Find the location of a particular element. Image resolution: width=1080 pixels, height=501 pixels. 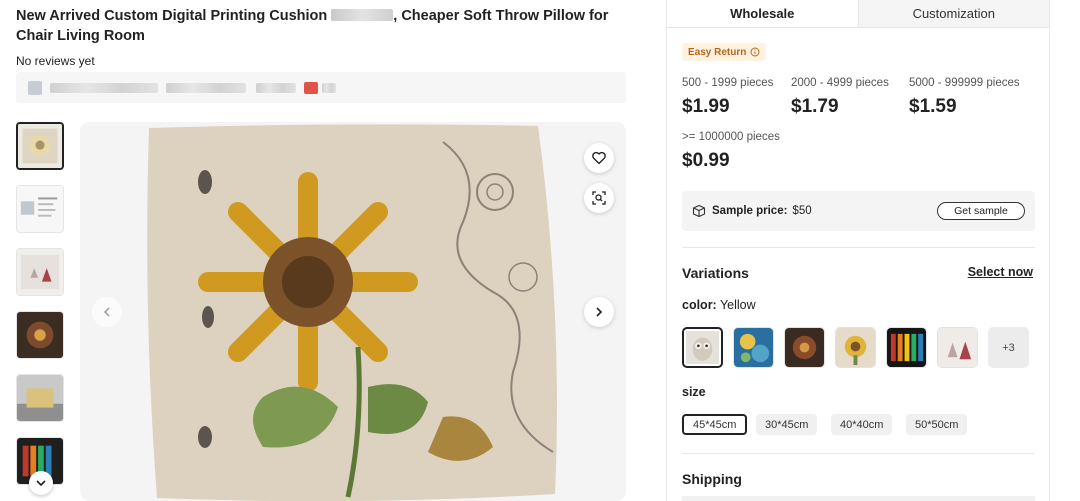

supplier-logo is located at coordinates (35, 88).